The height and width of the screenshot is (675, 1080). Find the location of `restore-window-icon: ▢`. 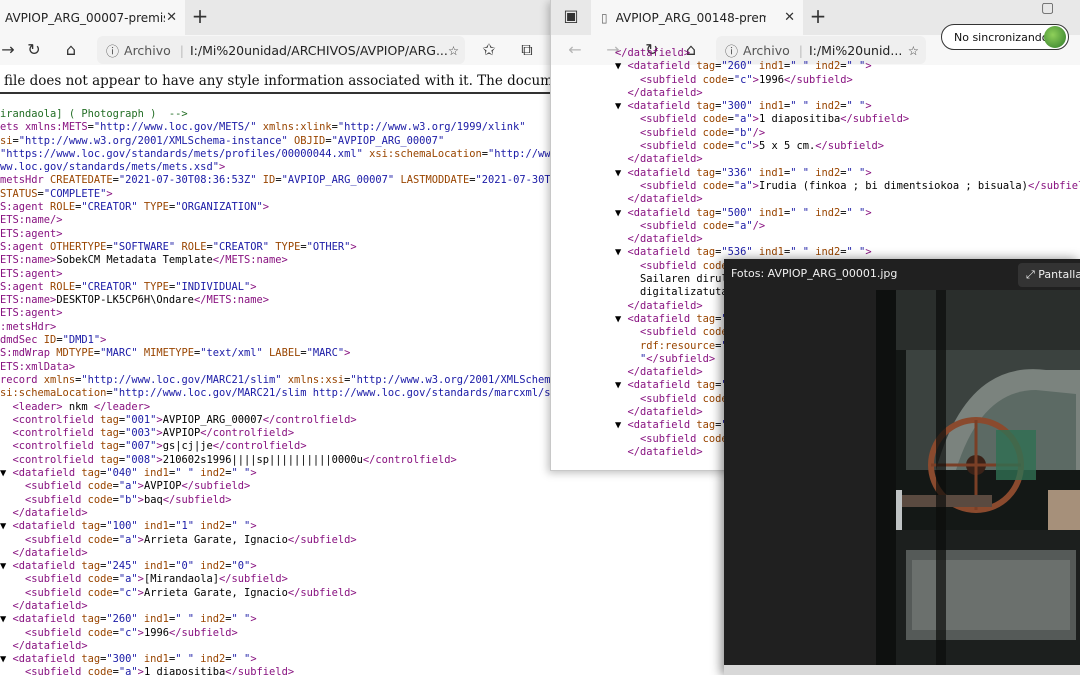

restore-window-icon: ▢ is located at coordinates (1047, 8).